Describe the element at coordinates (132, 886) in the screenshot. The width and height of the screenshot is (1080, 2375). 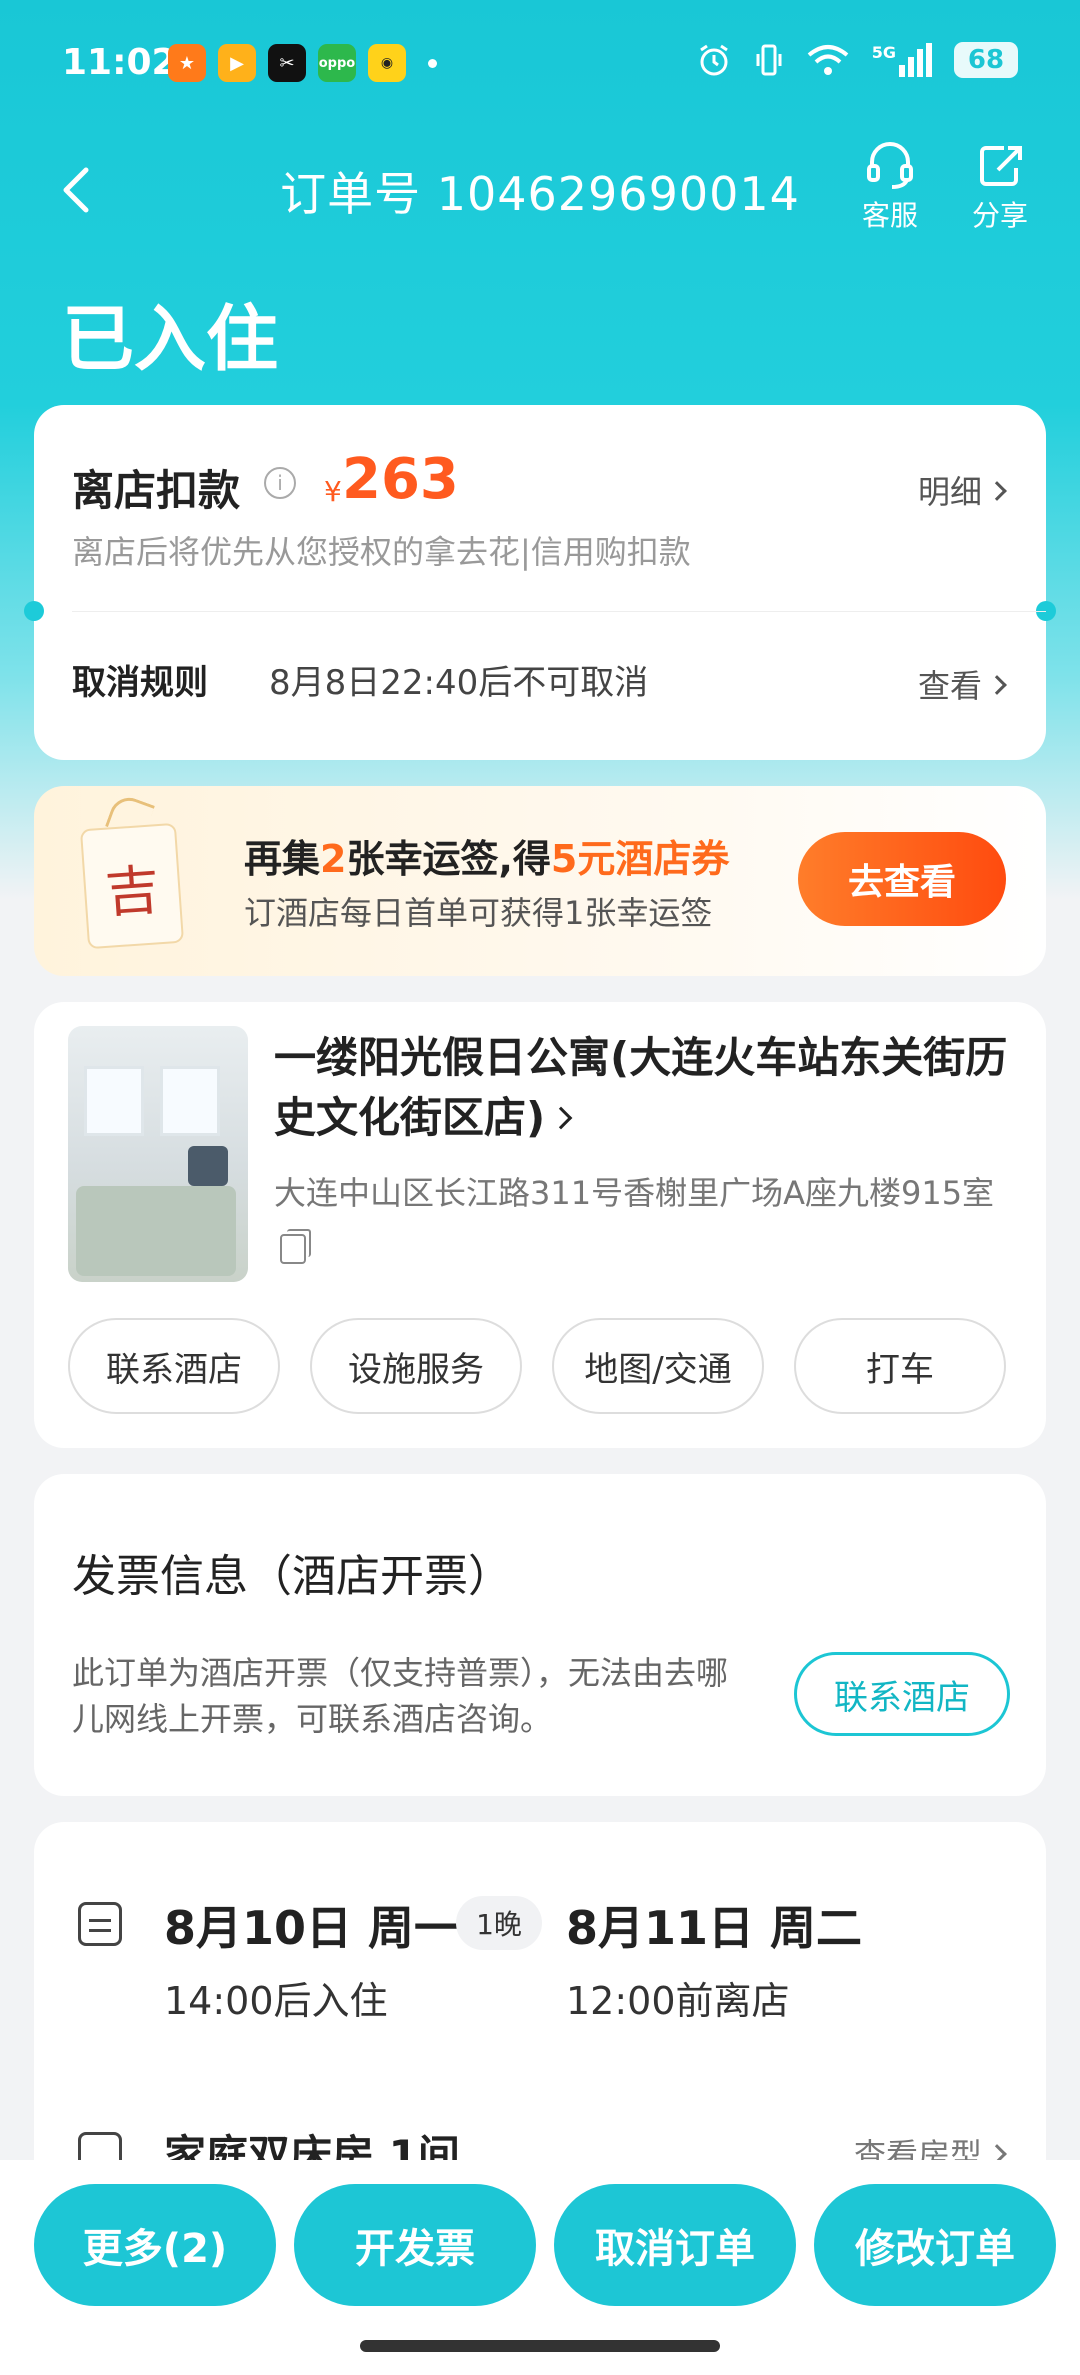
I see `lucky-tag-icon: 吉` at that location.